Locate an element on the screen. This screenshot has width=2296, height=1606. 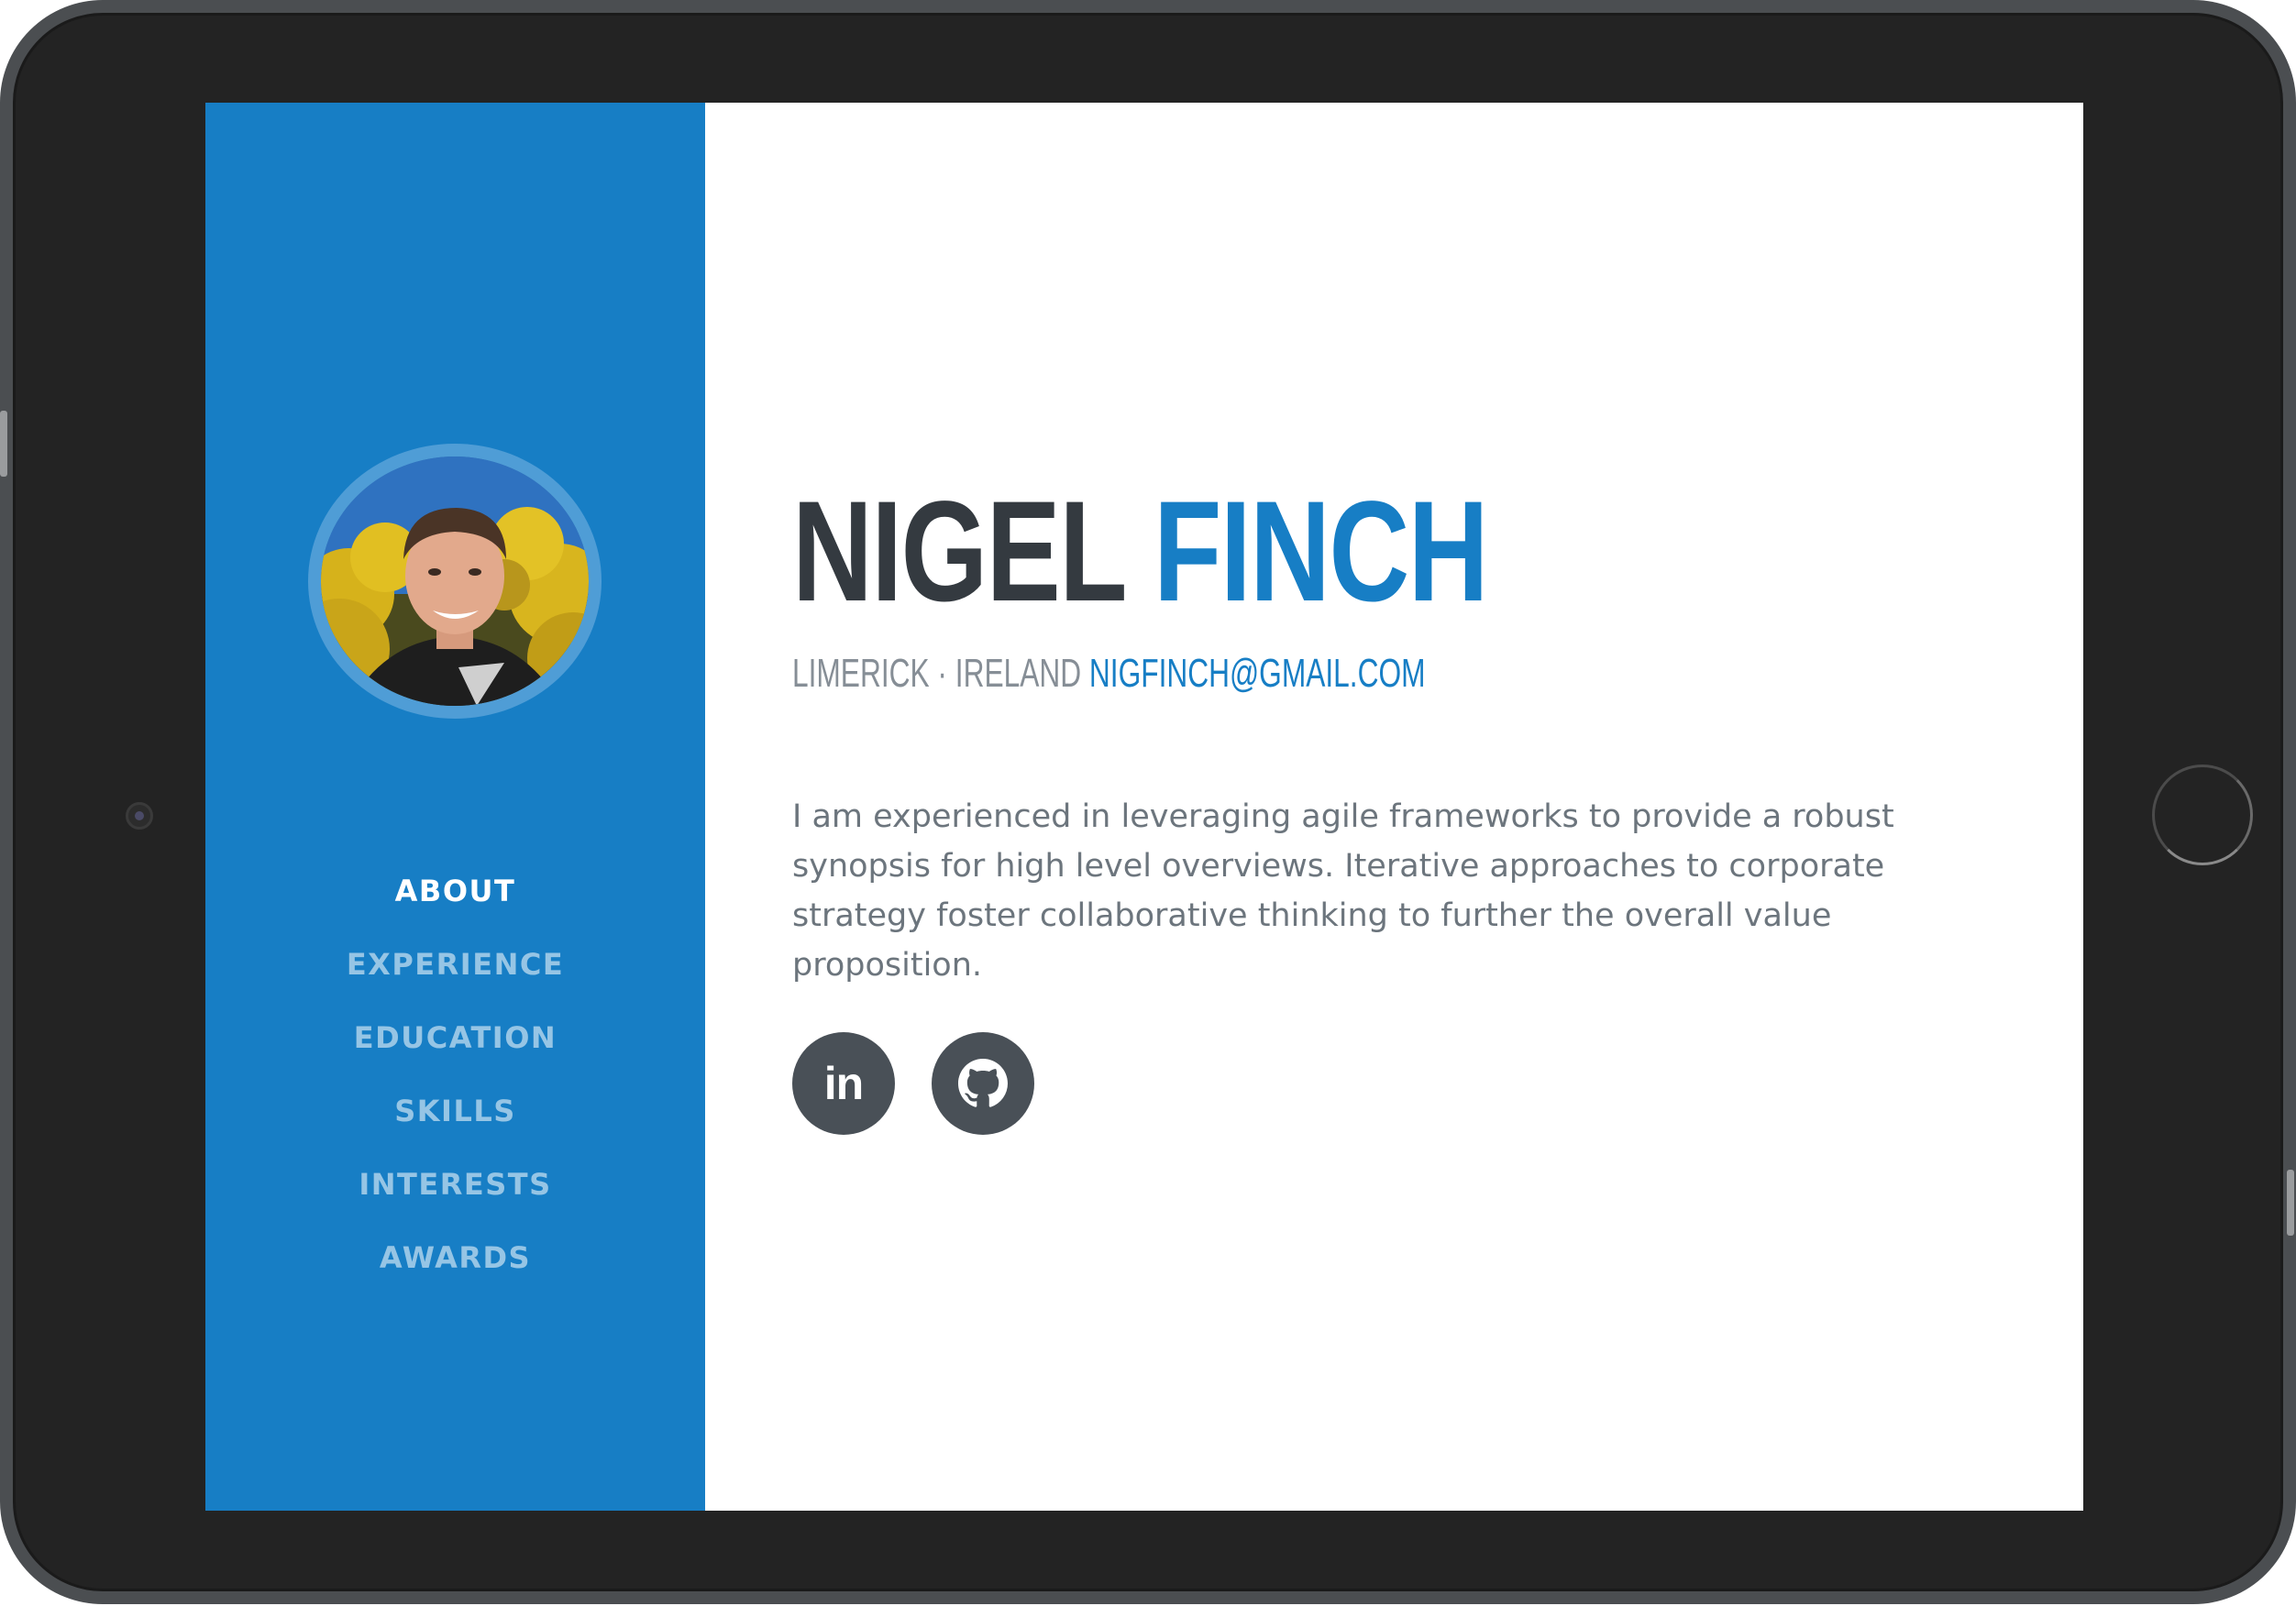
first-name: NIGEL is located at coordinates (958, 552).